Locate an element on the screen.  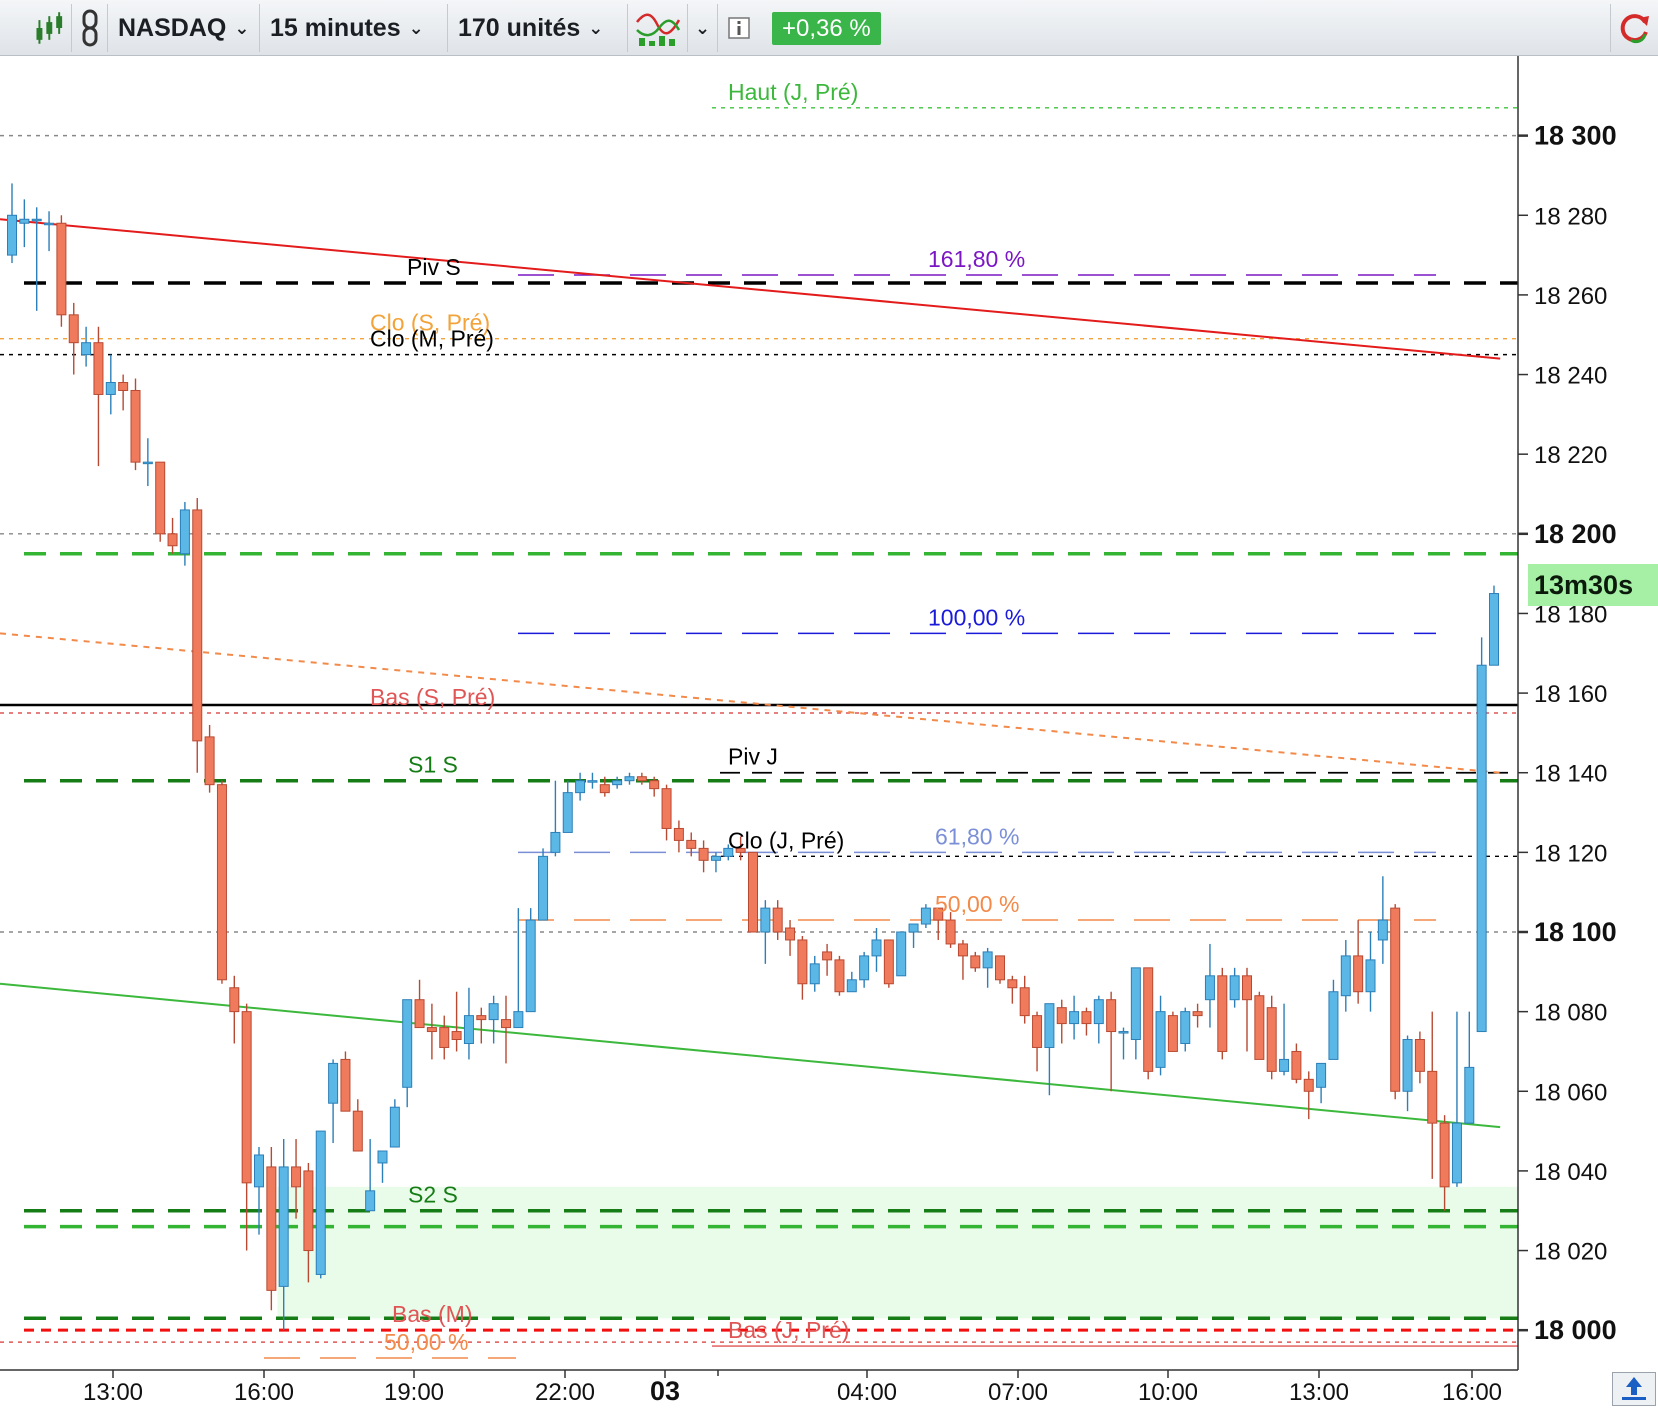
price-tick-label: 18 300 is located at coordinates (1575, 136).